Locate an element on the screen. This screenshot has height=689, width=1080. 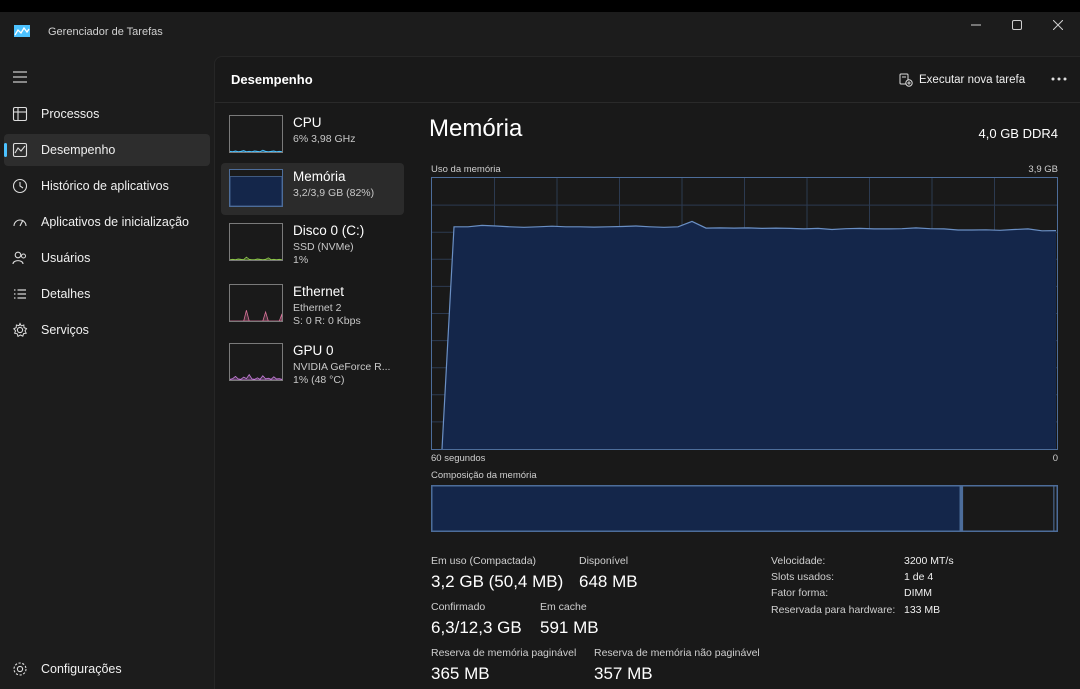
minimize-button is located at coordinates (976, 25).